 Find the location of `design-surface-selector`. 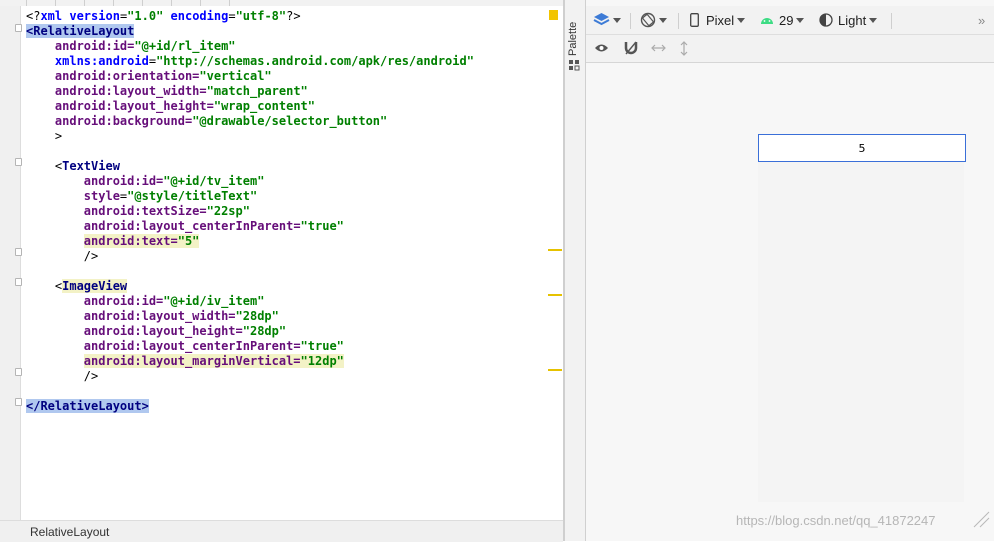

design-surface-selector is located at coordinates (607, 20).